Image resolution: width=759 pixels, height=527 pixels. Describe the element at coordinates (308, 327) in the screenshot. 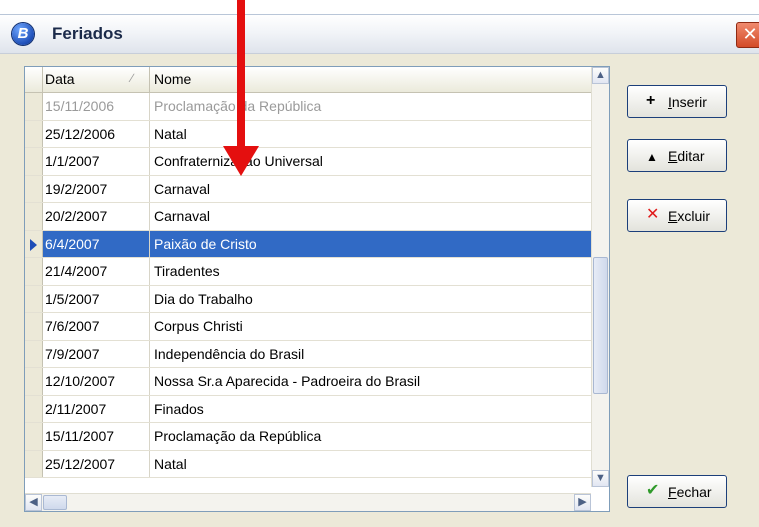

I see `table-row: 7/6/2007 Corpus Christi` at that location.